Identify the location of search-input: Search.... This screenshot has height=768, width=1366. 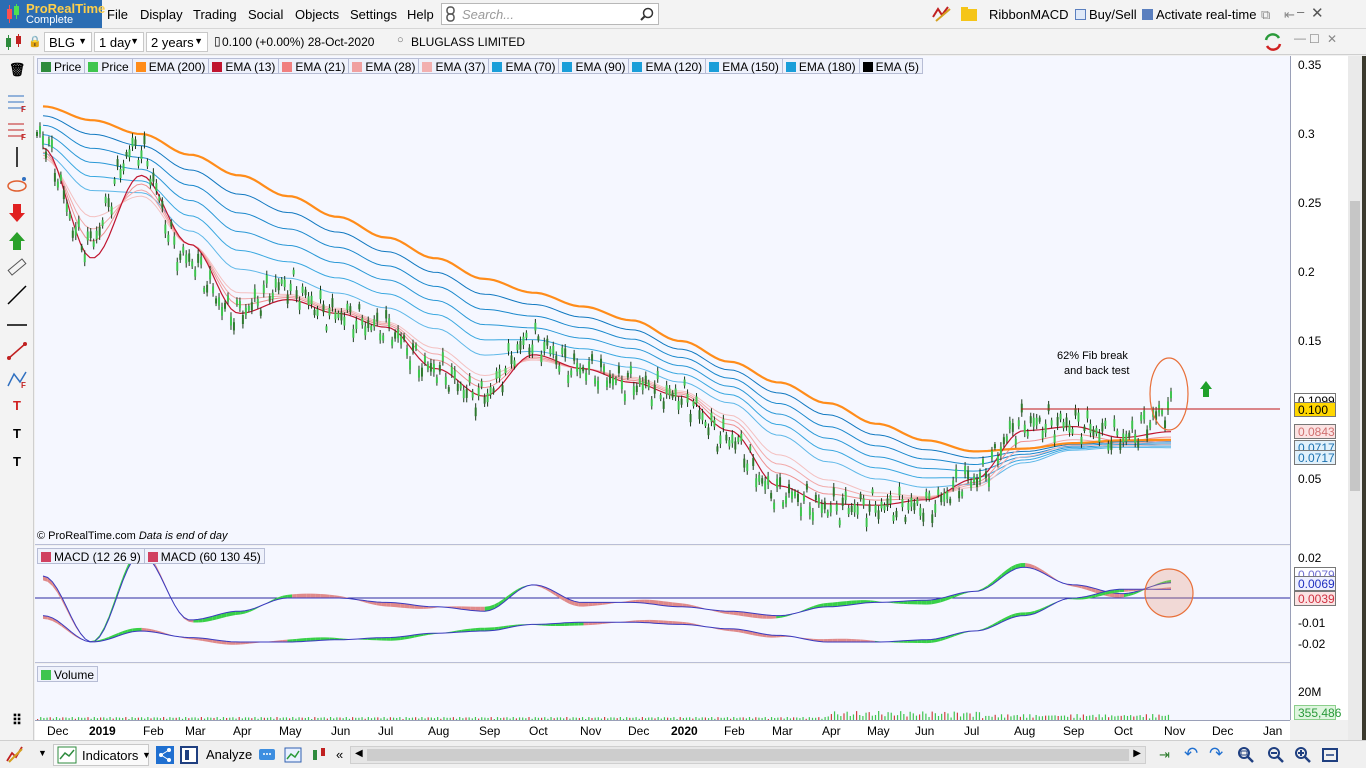
(550, 14).